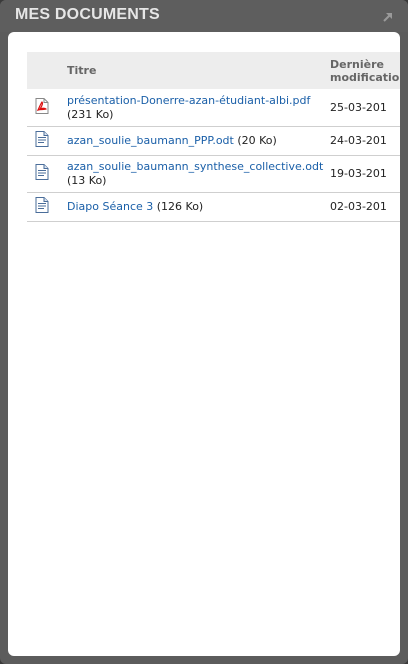 Image resolution: width=408 pixels, height=664 pixels. Describe the element at coordinates (180, 206) in the screenshot. I see `file-size: (126 Ko)` at that location.